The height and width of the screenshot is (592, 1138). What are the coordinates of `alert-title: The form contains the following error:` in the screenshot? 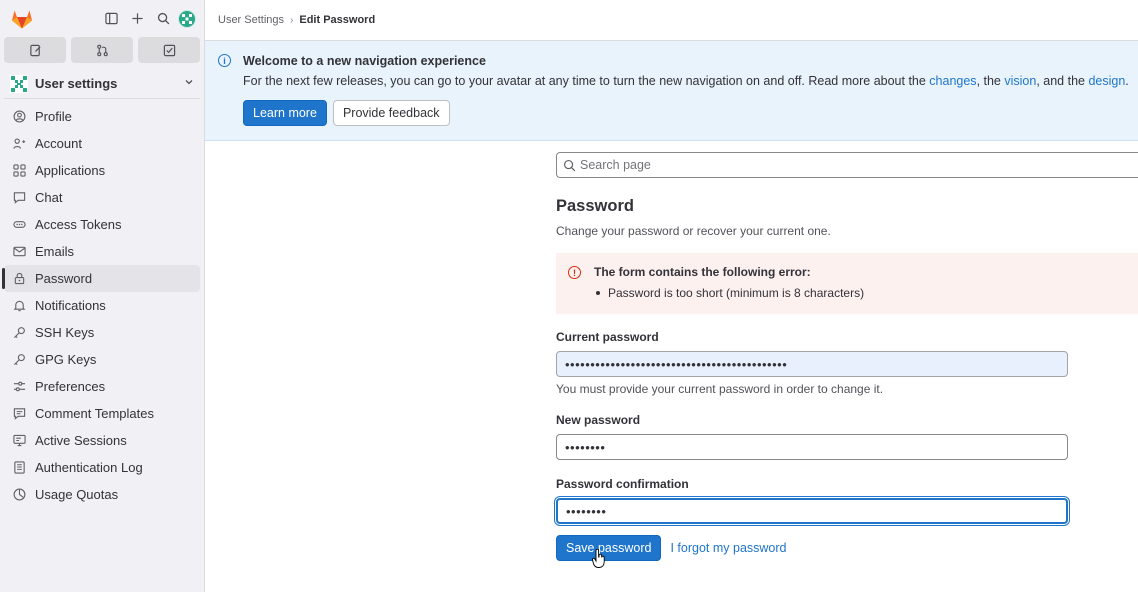 It's located at (702, 272).